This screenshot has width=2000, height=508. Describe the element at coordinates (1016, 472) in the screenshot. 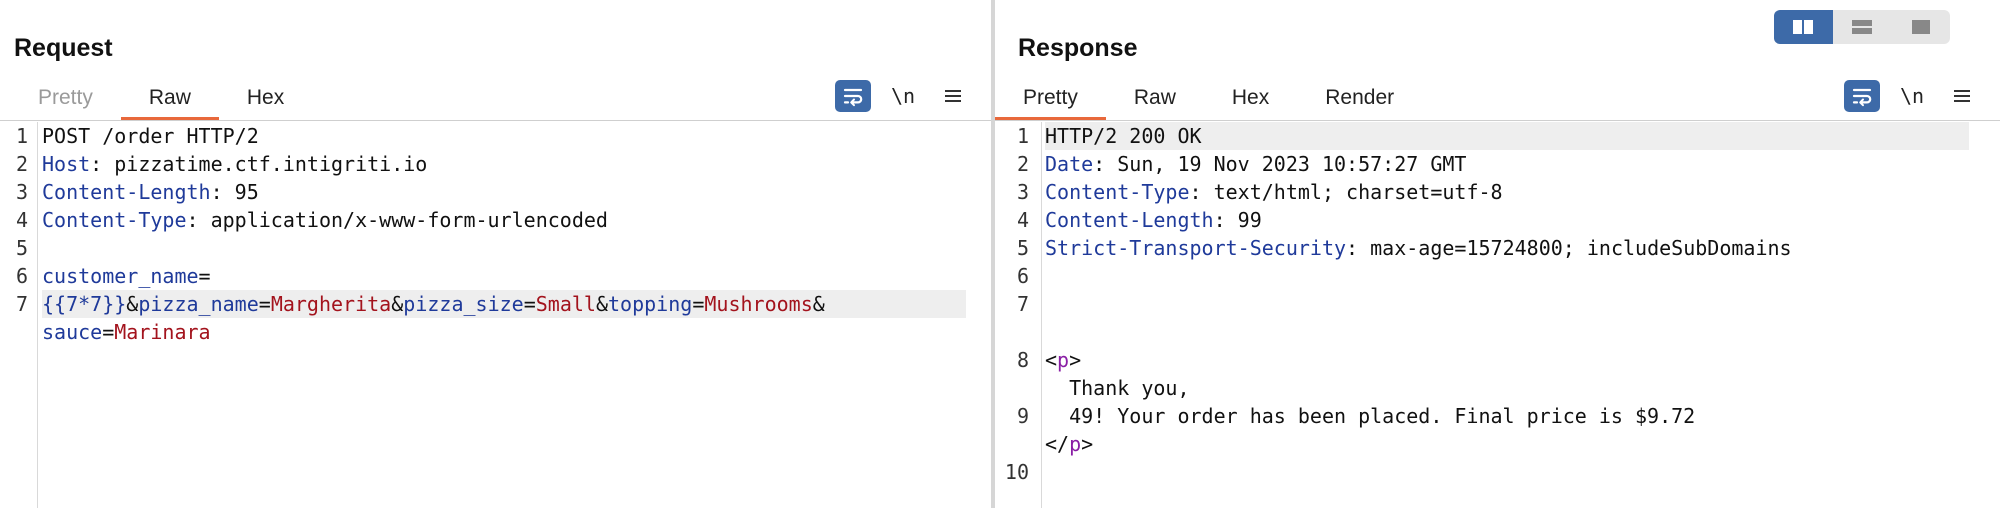

I see `line-number: 10` at that location.